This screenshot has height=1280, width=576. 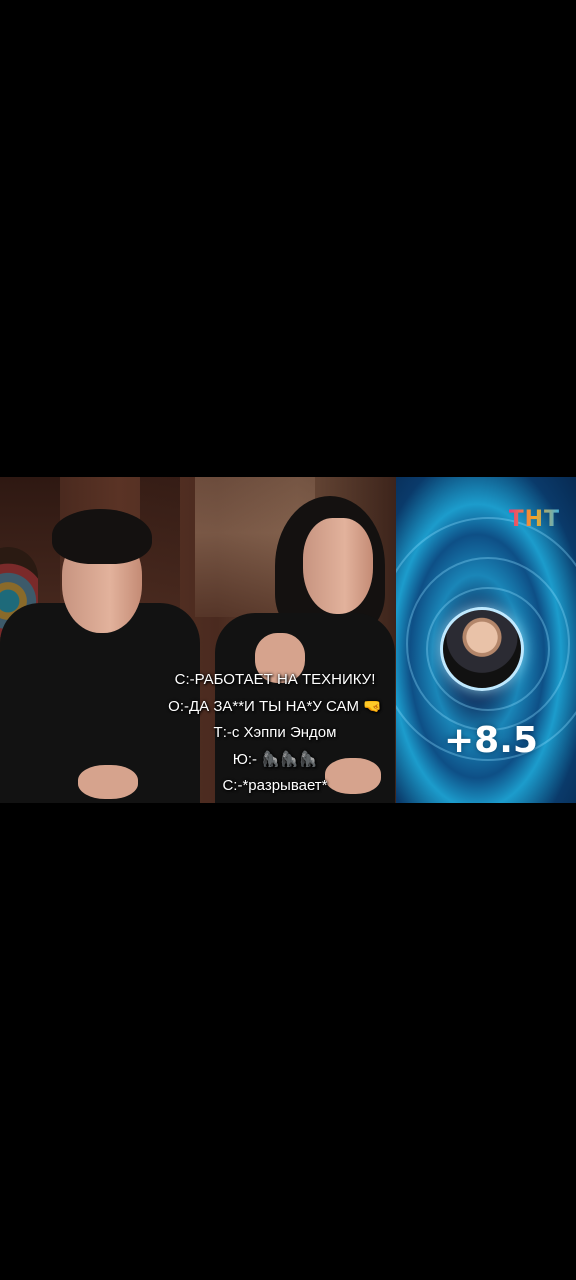 I want to click on caption-line: С:-РАБОТАЕТ НА ТЕХНИКУ!, so click(x=275, y=679).